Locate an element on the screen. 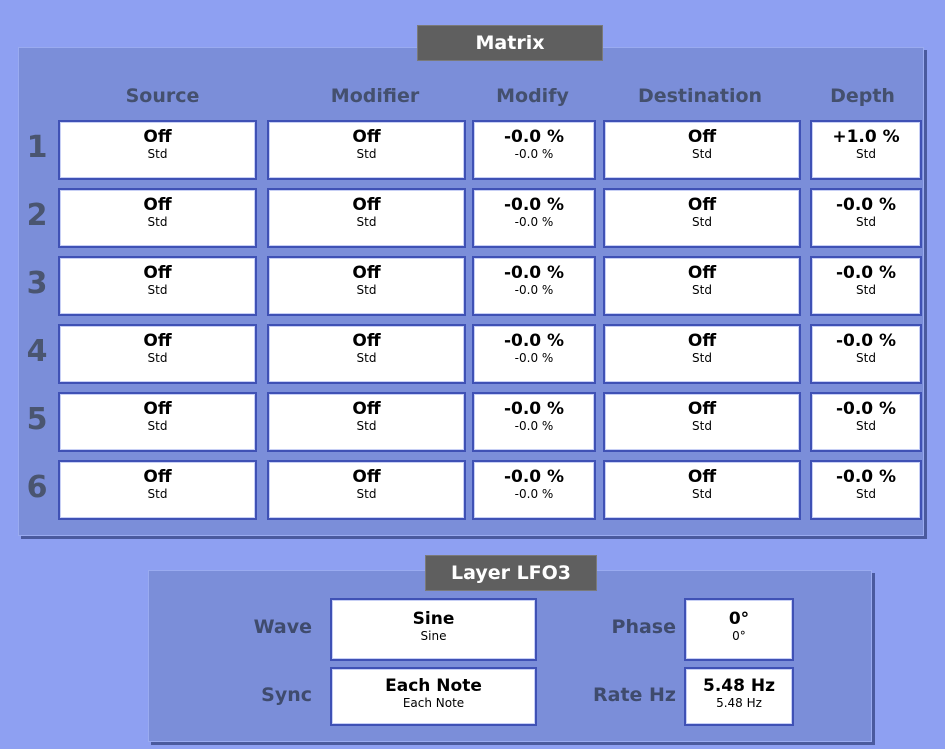 The height and width of the screenshot is (749, 945). wave-value: Sine is located at coordinates (433, 619).